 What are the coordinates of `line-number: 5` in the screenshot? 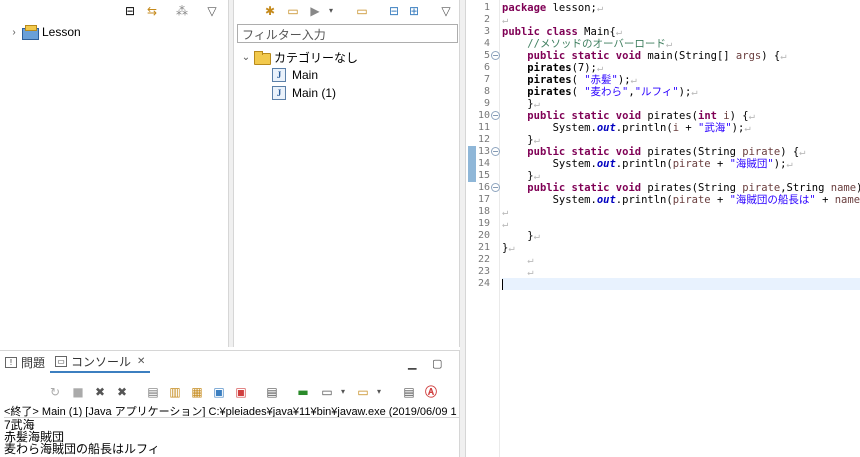 It's located at (486, 55).